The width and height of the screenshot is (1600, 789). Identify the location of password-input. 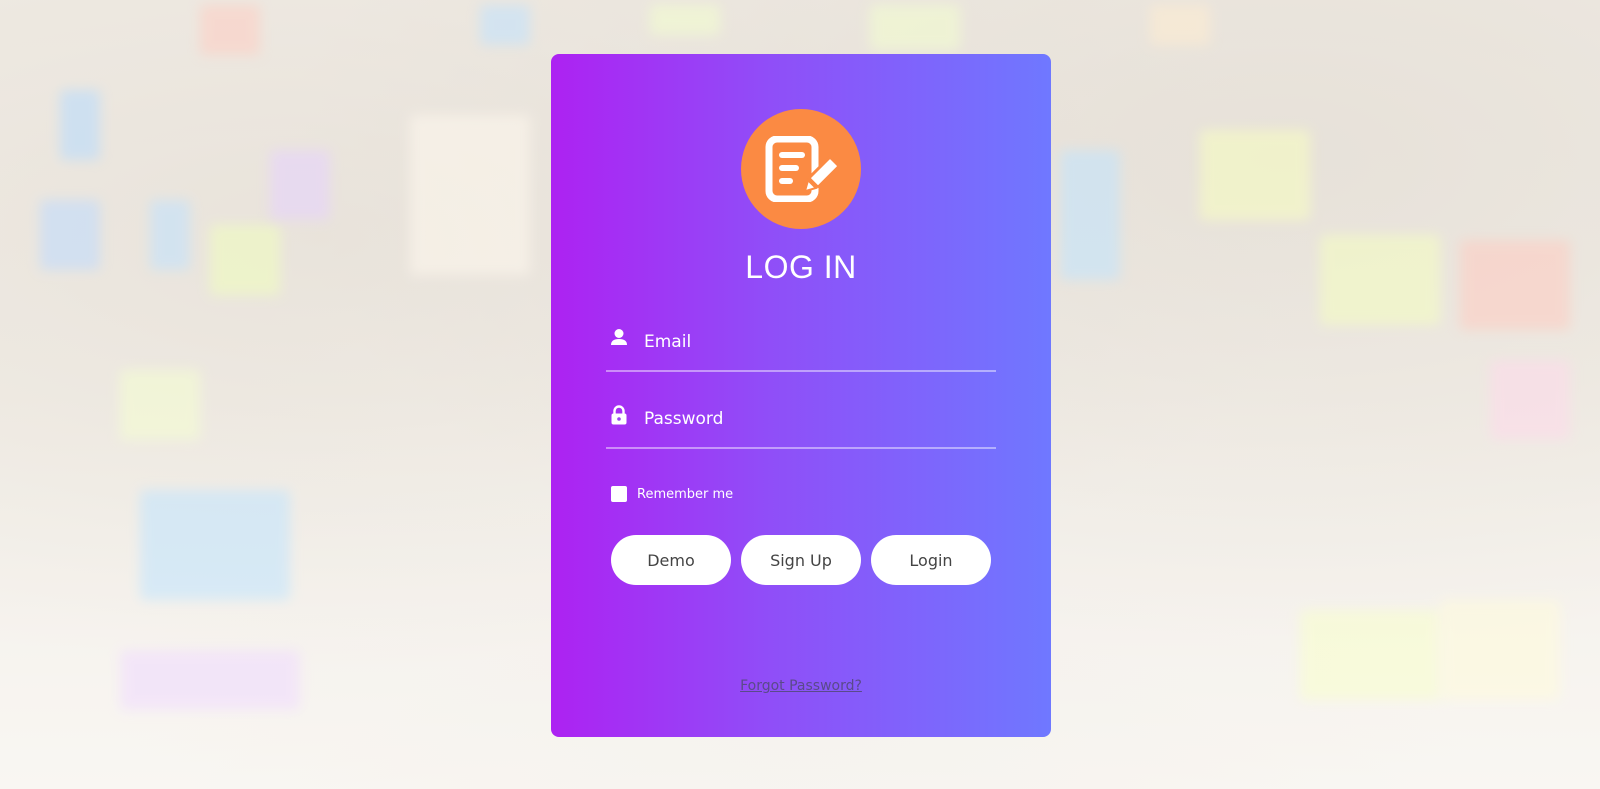
(814, 419).